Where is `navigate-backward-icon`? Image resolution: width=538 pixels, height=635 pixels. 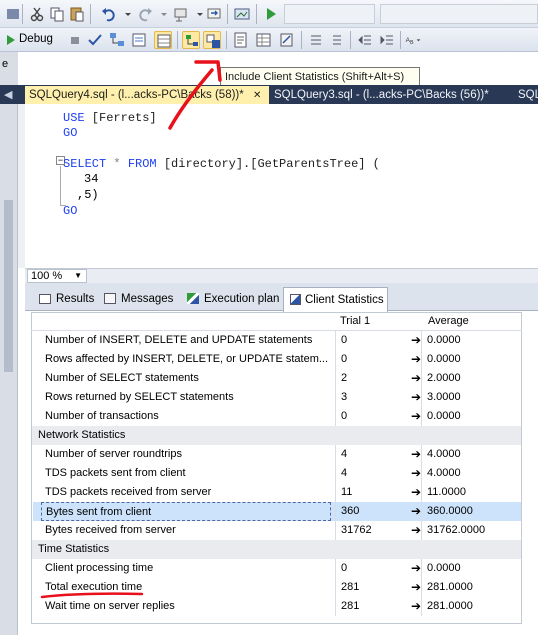 navigate-backward-icon is located at coordinates (181, 14).